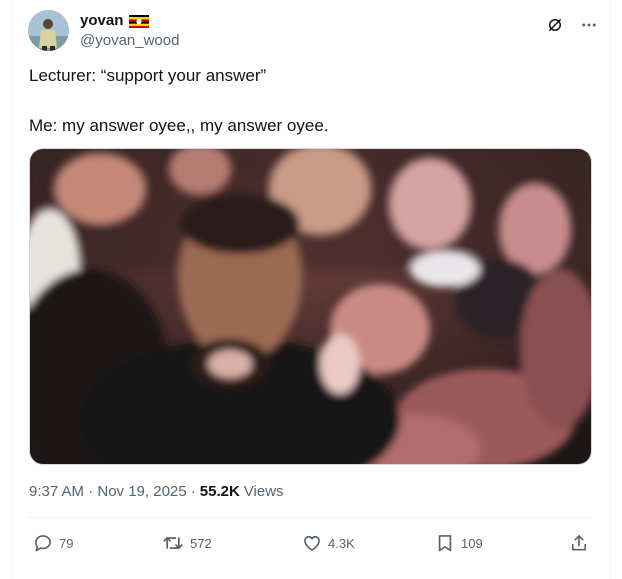  Describe the element at coordinates (341, 543) in the screenshot. I see `like-count: 4.3K` at that location.